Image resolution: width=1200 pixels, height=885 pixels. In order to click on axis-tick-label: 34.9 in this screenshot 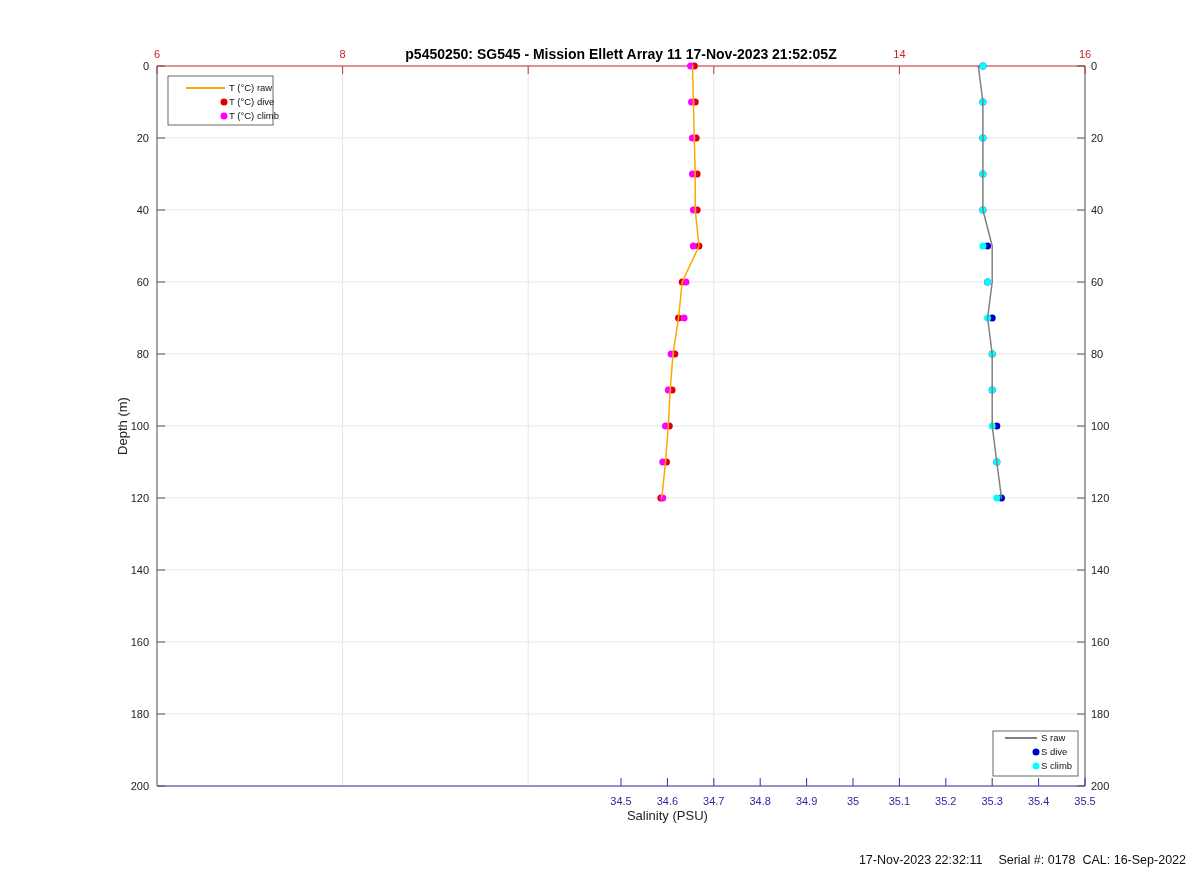, I will do `click(806, 801)`.